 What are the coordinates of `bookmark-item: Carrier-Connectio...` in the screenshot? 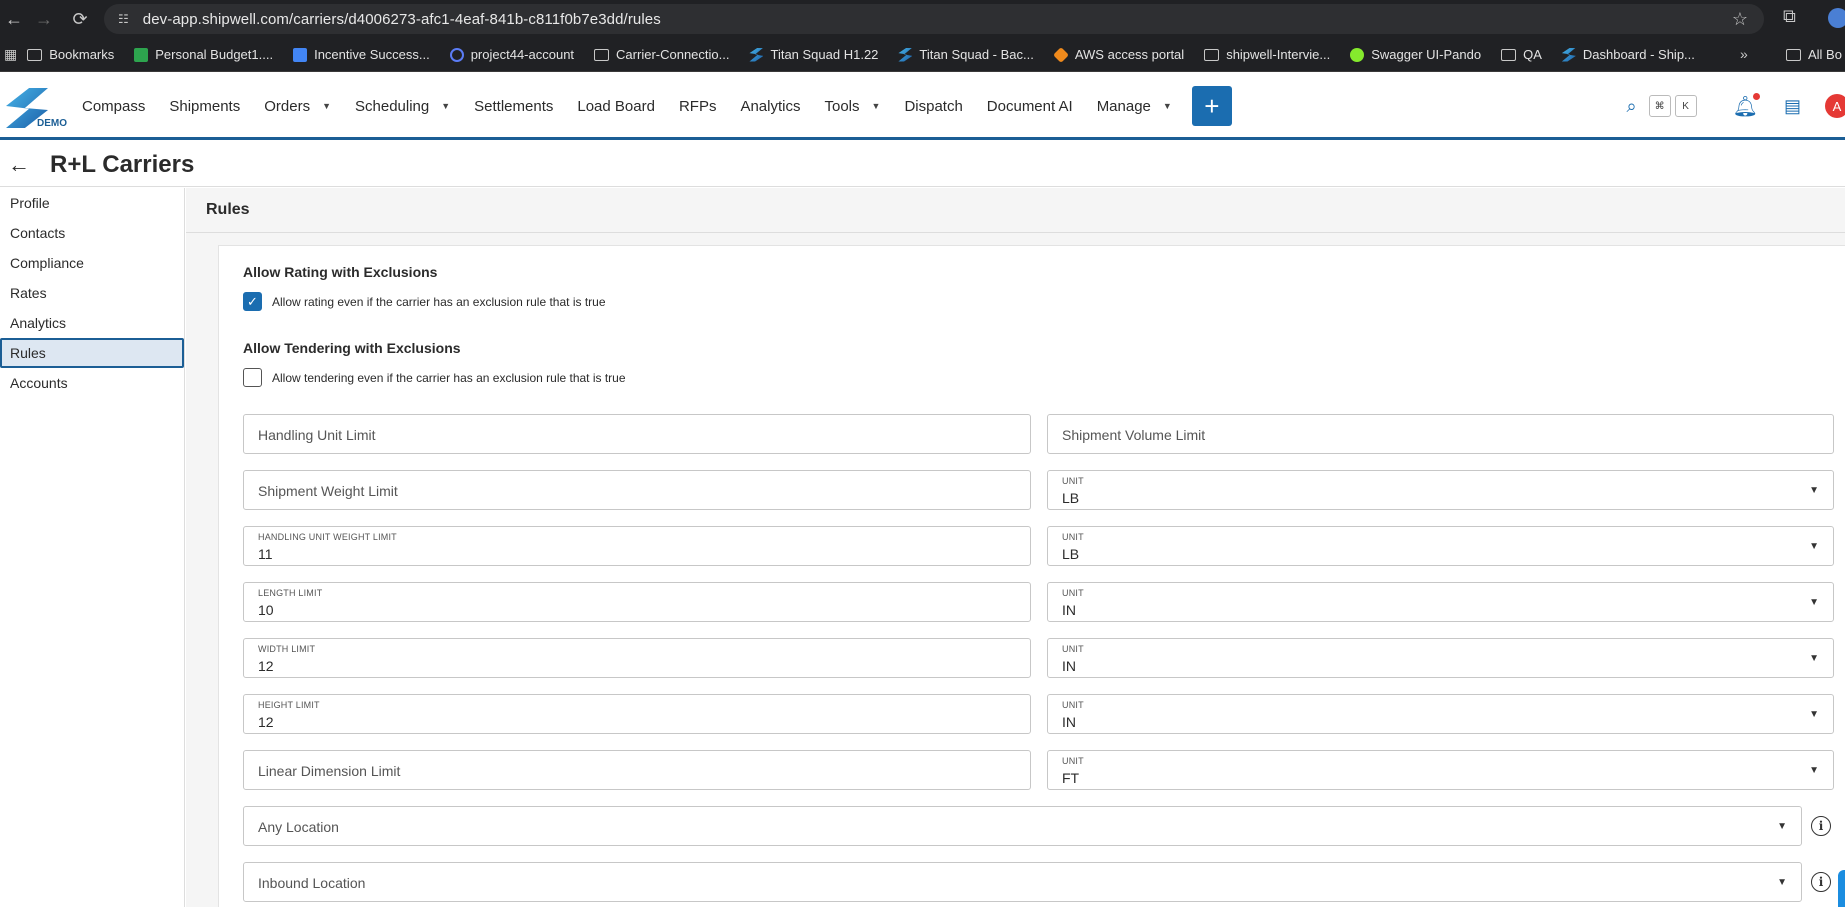 It's located at (661, 54).